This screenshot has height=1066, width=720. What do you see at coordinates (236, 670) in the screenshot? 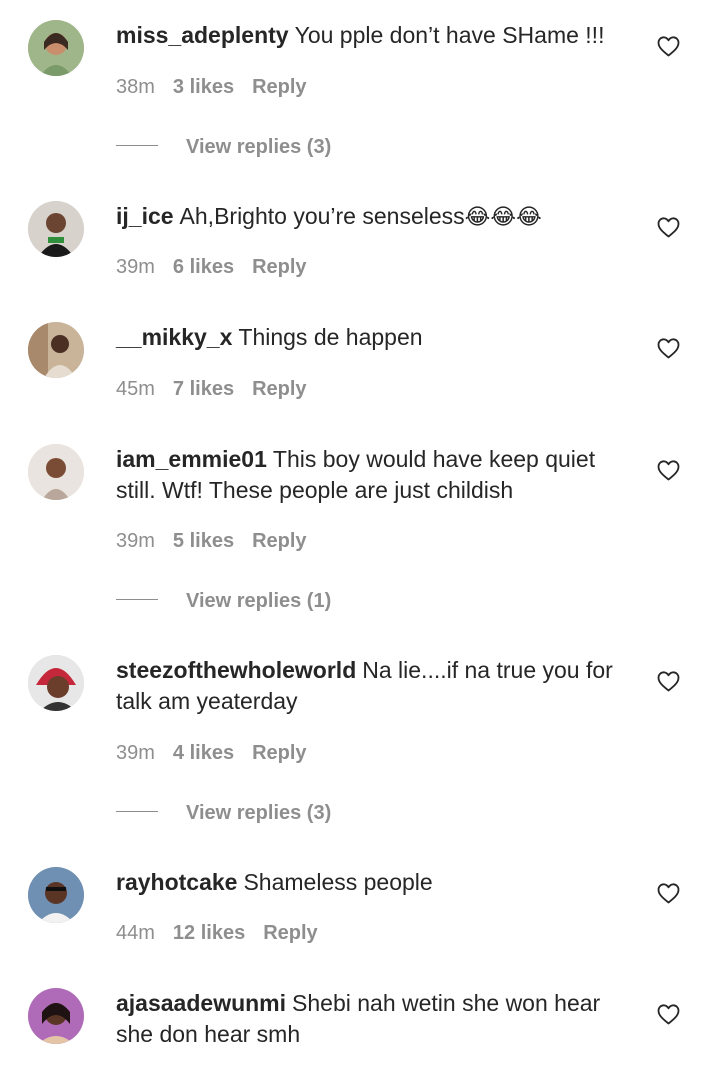
I see `username: steezofthewholeworld` at bounding box center [236, 670].